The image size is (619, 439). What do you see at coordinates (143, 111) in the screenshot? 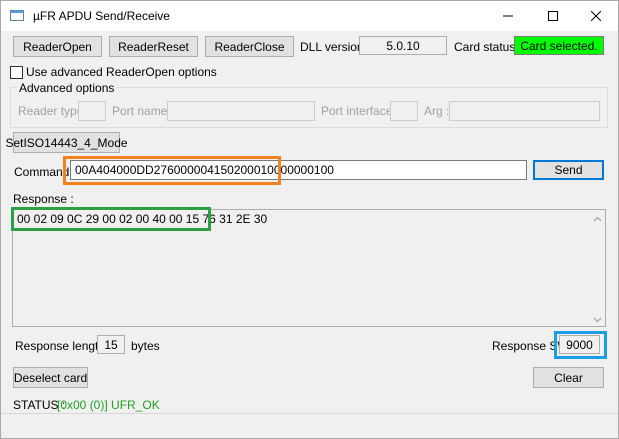
I see `port-name-label: Port name :` at bounding box center [143, 111].